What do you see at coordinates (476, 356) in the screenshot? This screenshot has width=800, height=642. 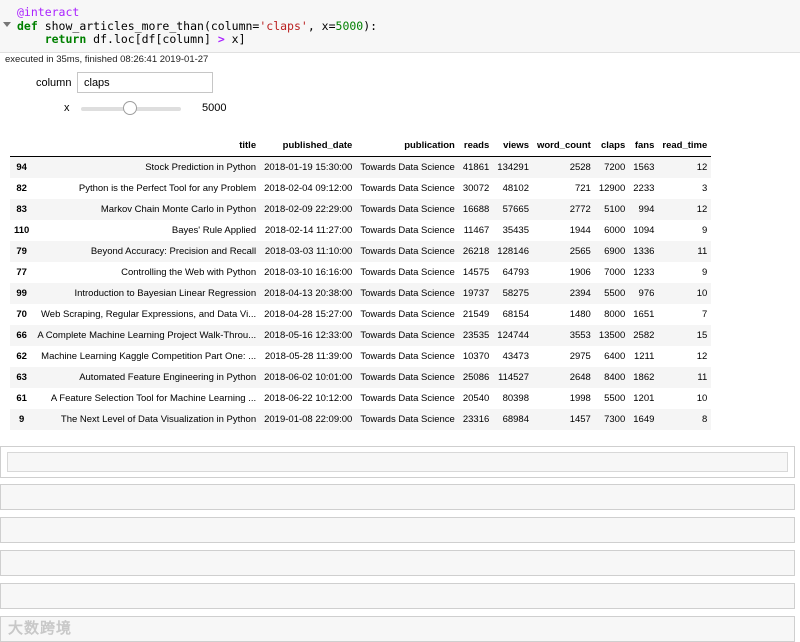 I see `cell-reads: 10370` at bounding box center [476, 356].